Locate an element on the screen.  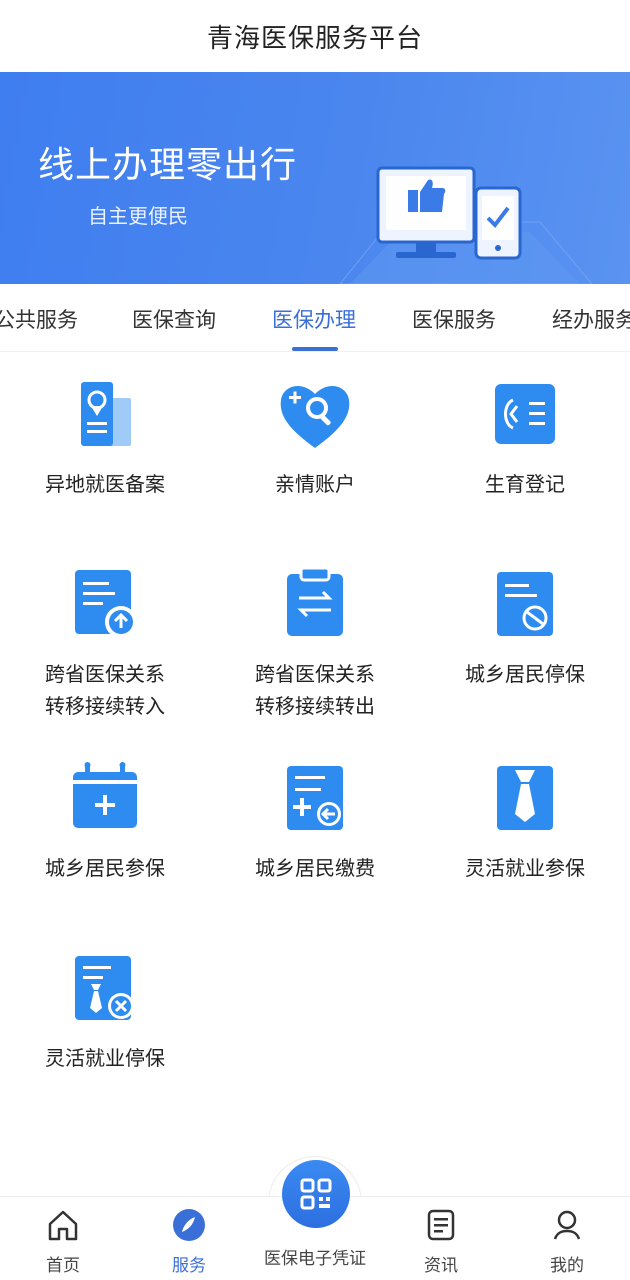
service-label: 跨省医保关系 转移接续转入 is located at coordinates (105, 690).